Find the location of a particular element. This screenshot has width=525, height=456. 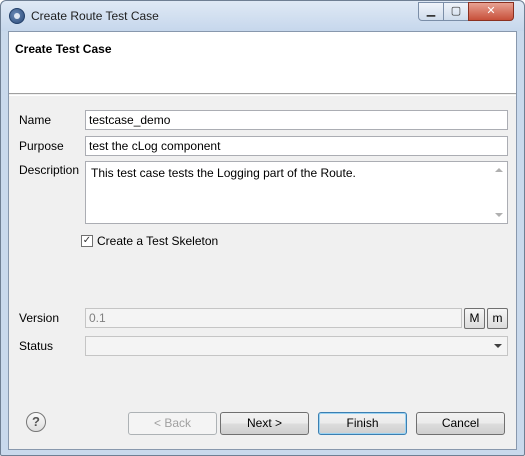

maximize-button: ▢ is located at coordinates (456, 11).